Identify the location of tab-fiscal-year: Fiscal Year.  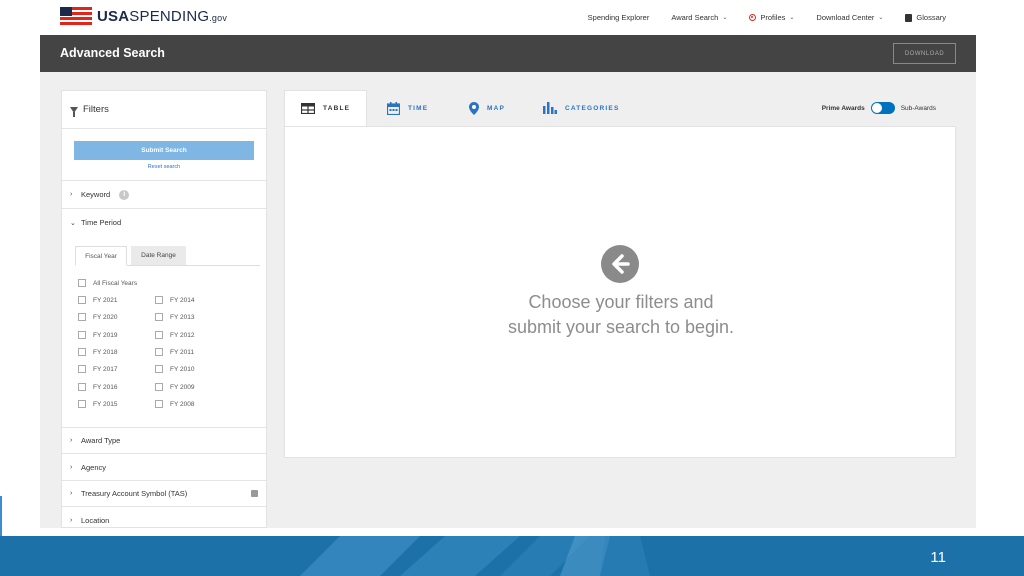
(101, 256).